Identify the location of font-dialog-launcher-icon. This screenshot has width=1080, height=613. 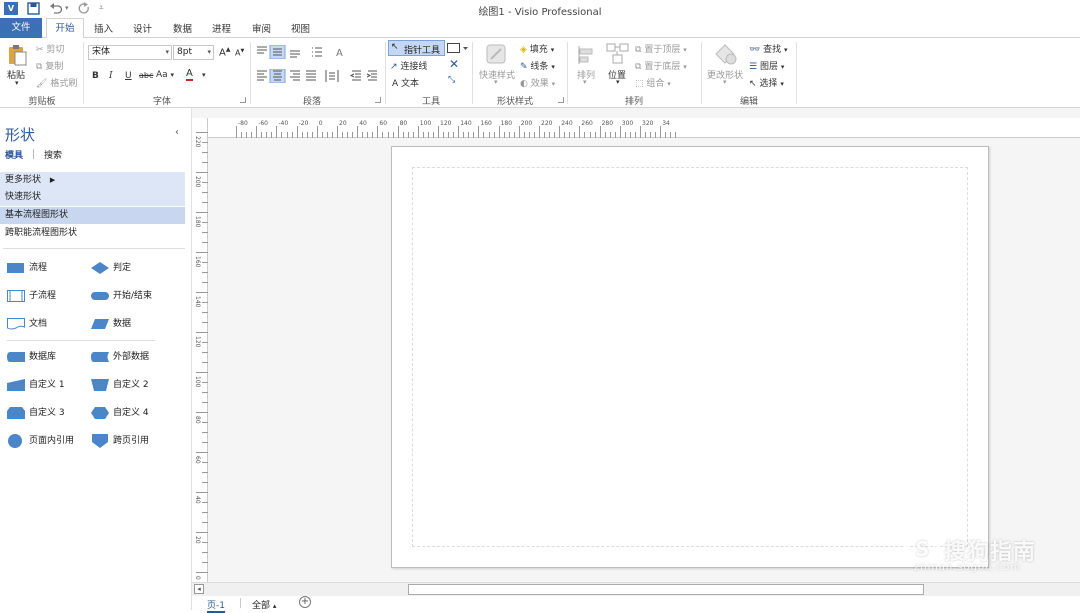
(243, 100).